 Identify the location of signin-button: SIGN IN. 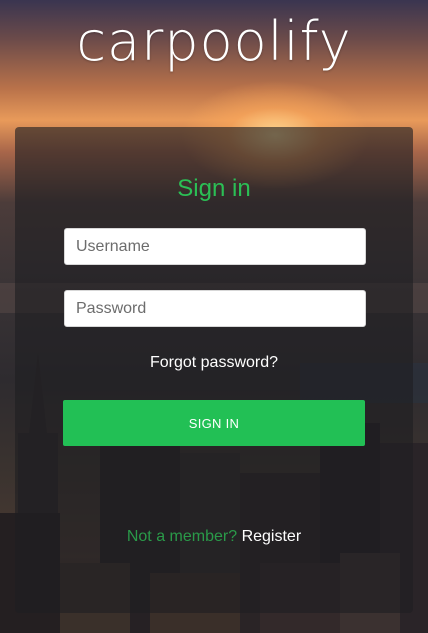
(214, 423).